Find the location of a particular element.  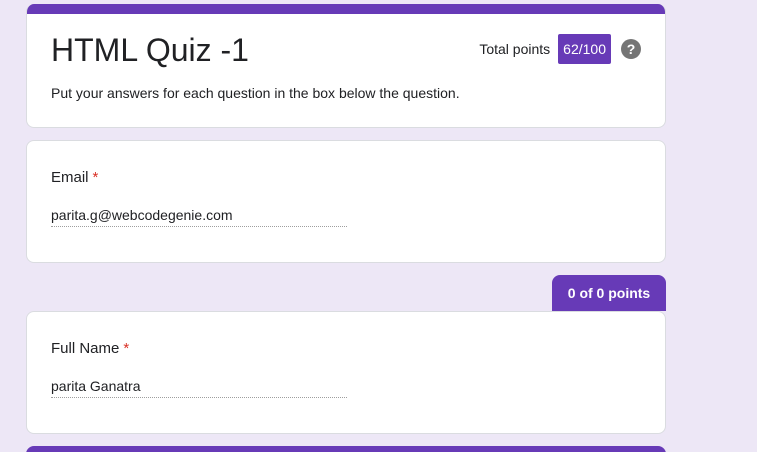

total-points-area: Total points 62/100 ? is located at coordinates (560, 49).